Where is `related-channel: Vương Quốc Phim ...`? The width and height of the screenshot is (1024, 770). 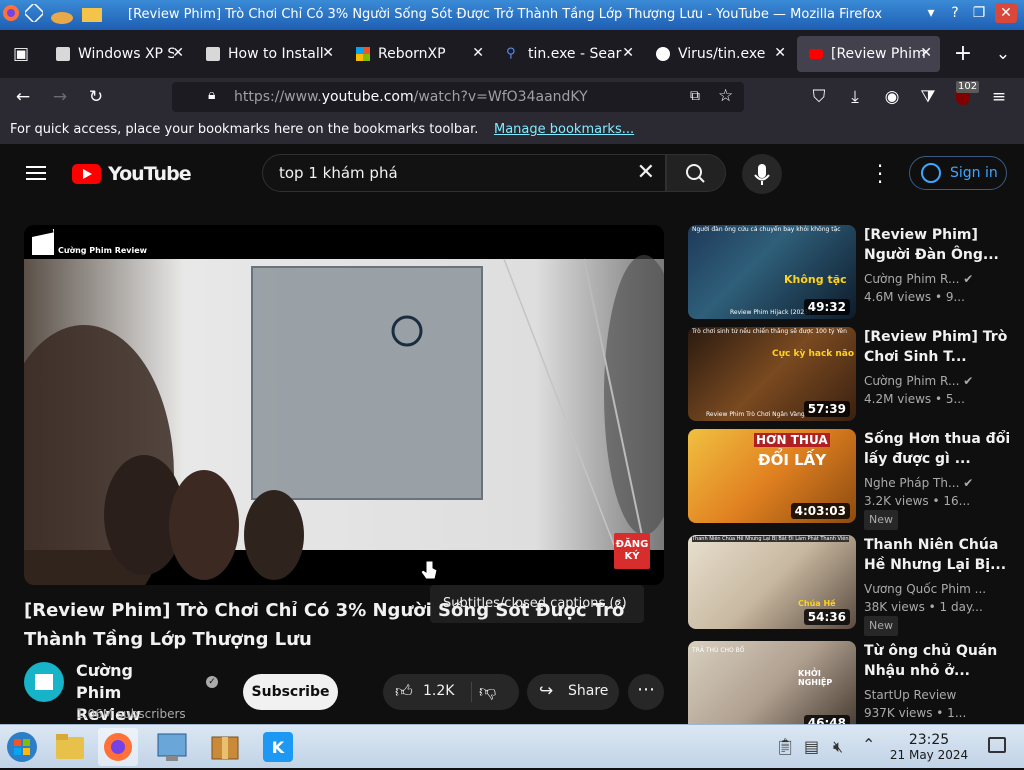 related-channel: Vương Quốc Phim ... is located at coordinates (939, 589).